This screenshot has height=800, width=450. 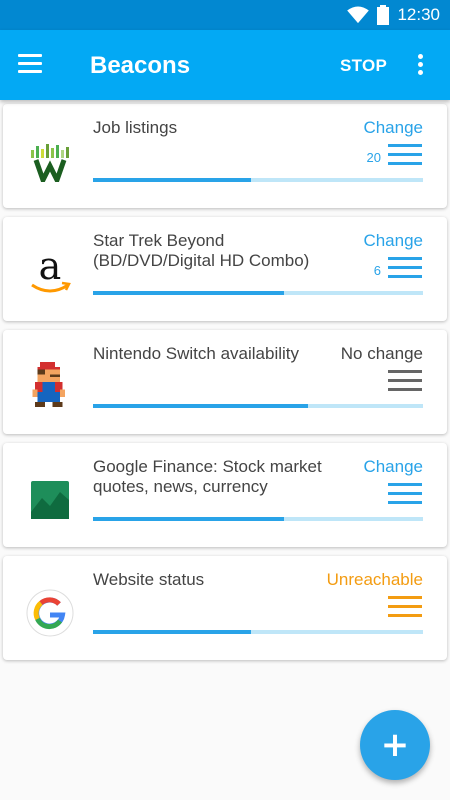 I want to click on status-label: No change, so click(x=382, y=354).